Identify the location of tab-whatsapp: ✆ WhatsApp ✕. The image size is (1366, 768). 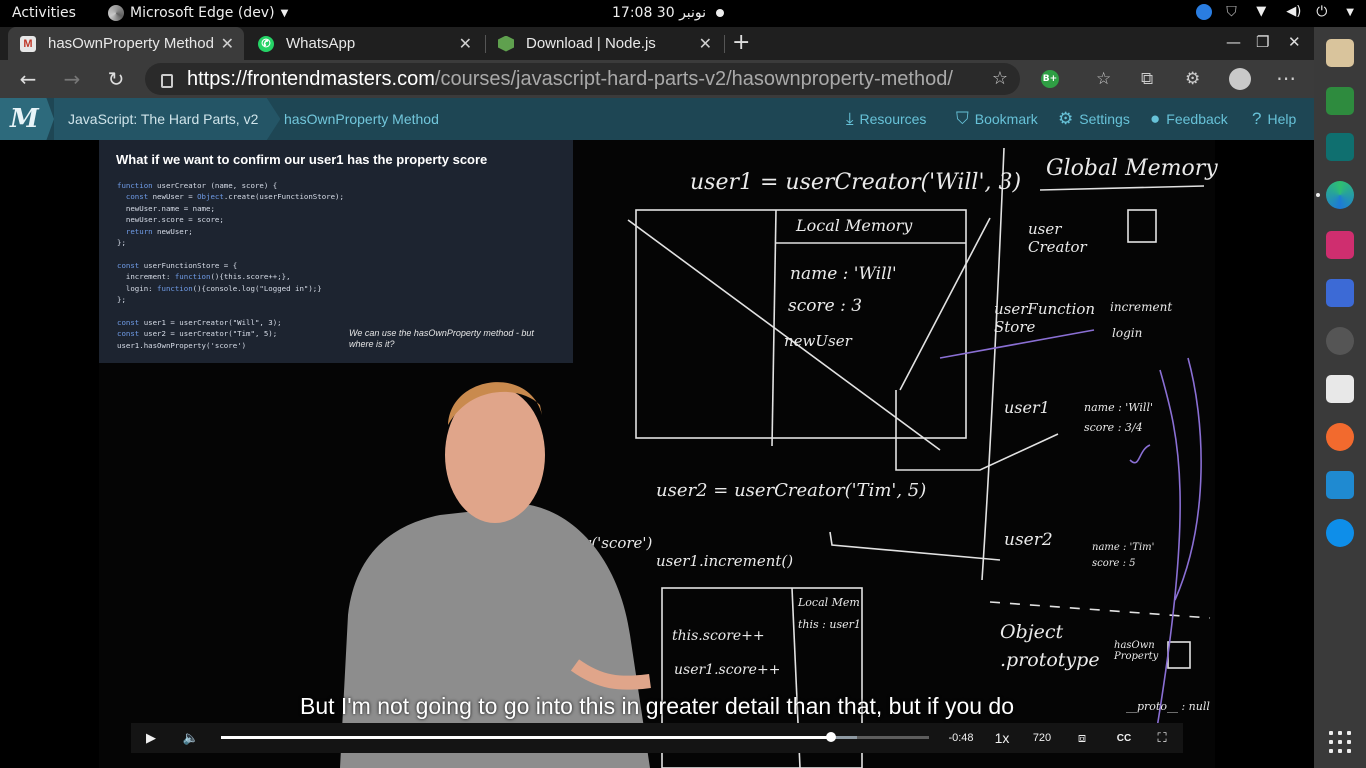
(364, 43).